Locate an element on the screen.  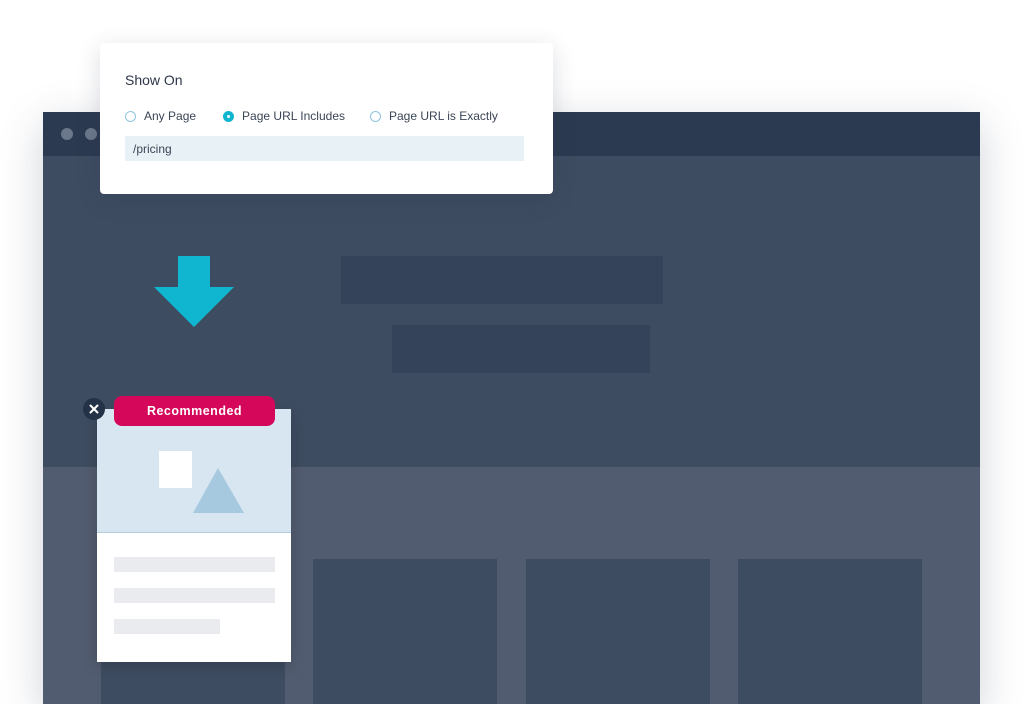
close-icon is located at coordinates (94, 409).